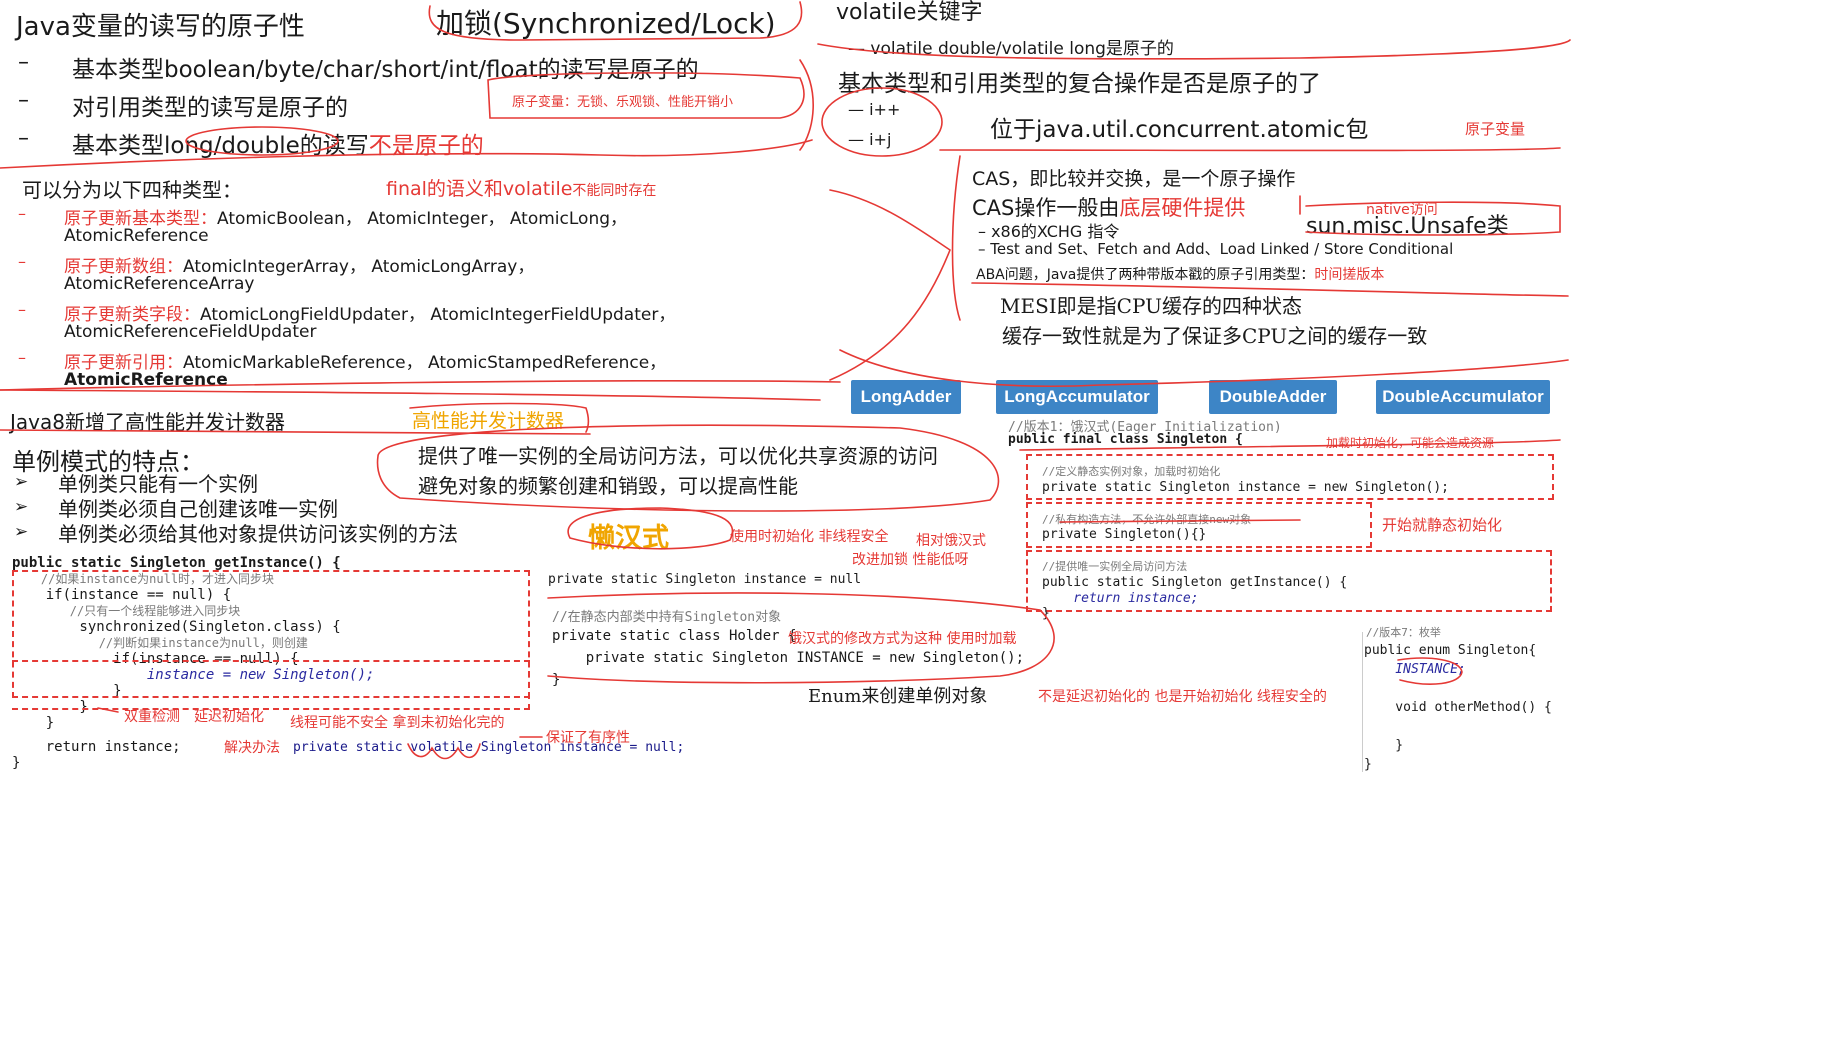 This screenshot has width=1829, height=1048. I want to click on java8-note: 高性能并发计数器, so click(488, 421).